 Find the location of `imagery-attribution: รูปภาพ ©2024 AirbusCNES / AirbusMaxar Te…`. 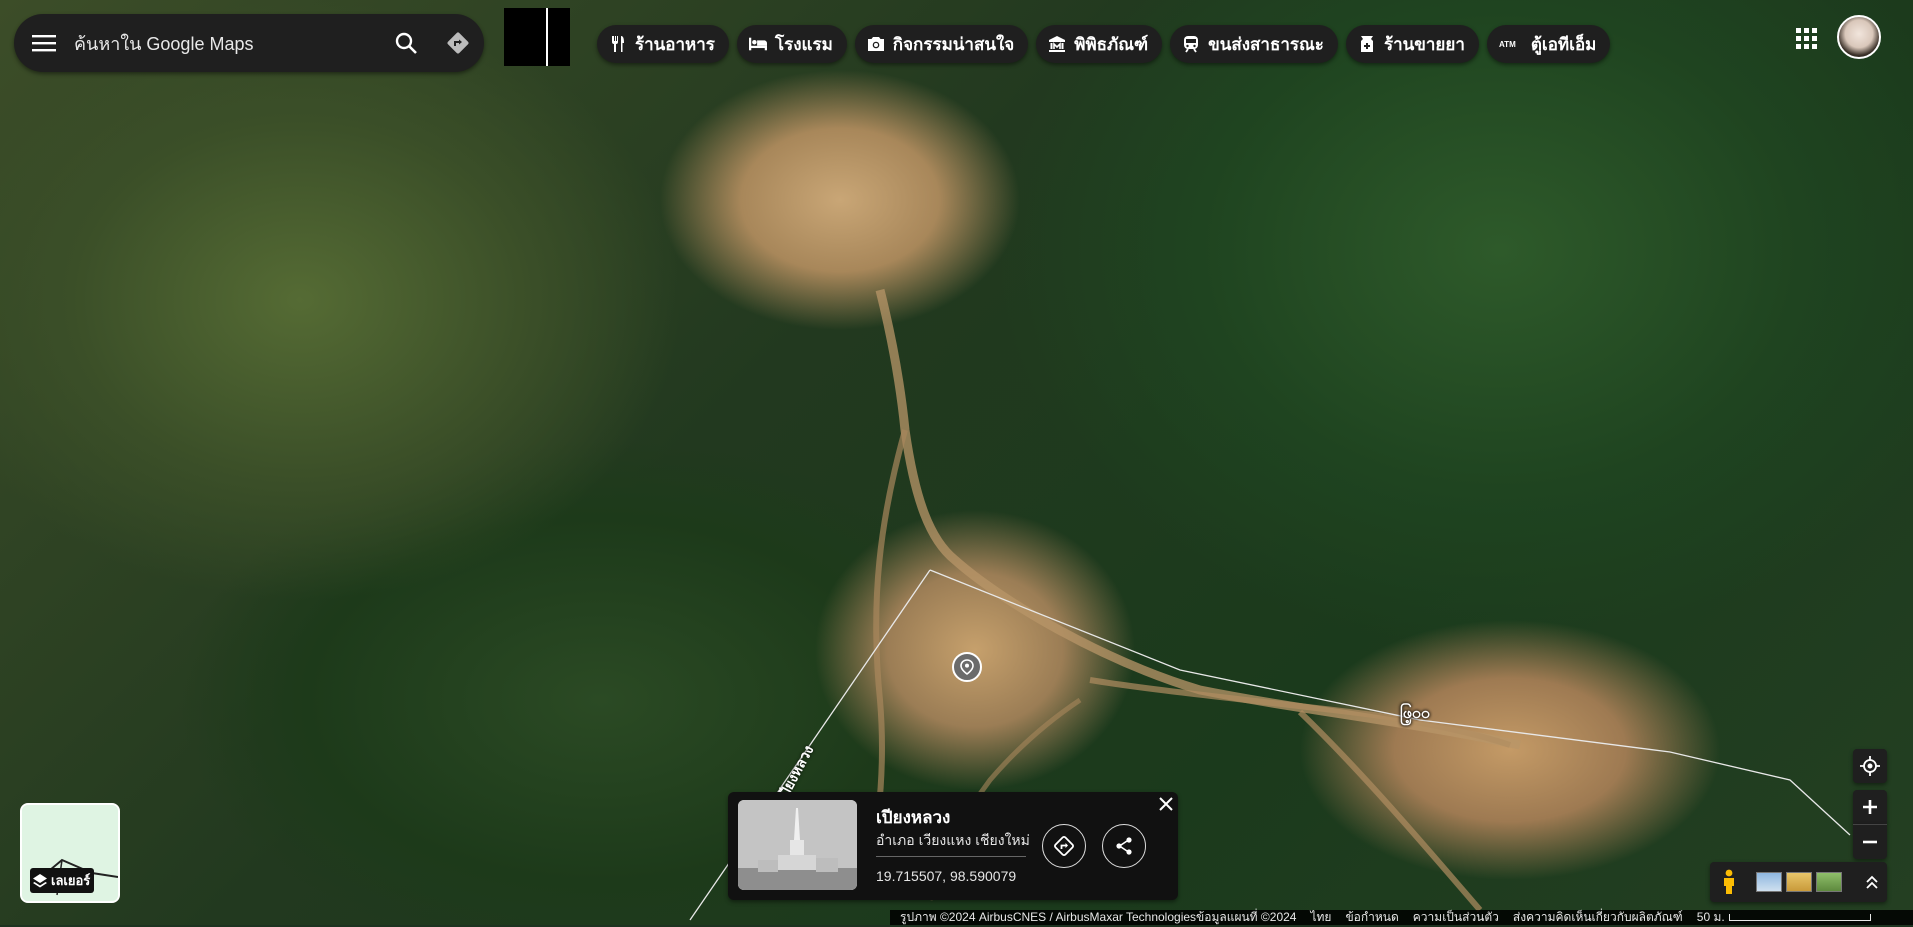

imagery-attribution: รูปภาพ ©2024 AirbusCNES / AirbusMaxar Te… is located at coordinates (1098, 917).